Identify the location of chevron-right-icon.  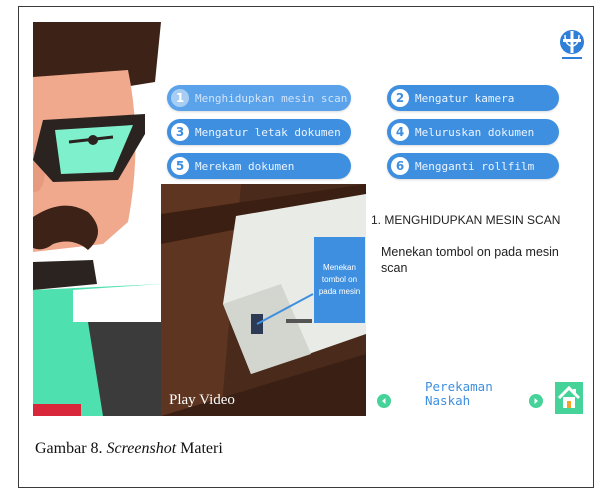
(536, 401).